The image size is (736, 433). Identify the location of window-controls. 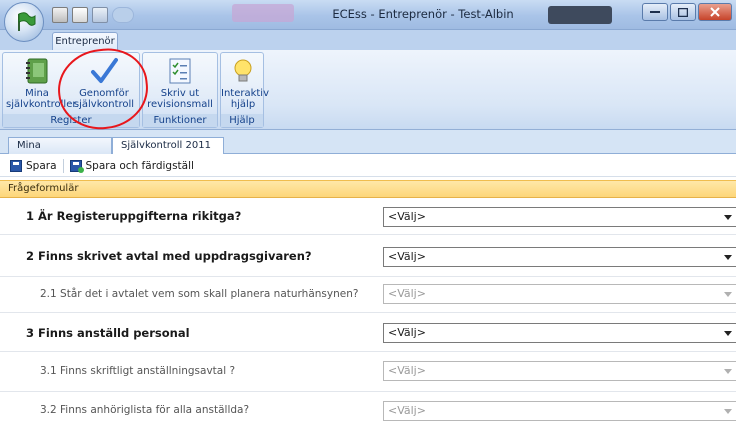
(687, 12).